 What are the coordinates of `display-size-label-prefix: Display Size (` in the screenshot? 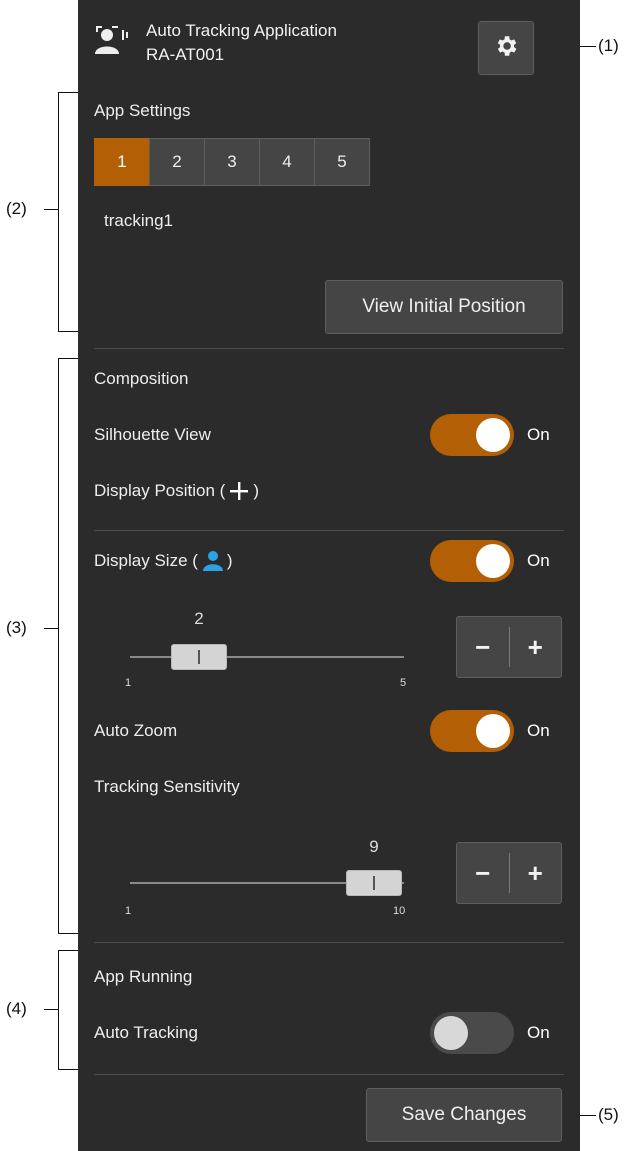 It's located at (146, 560).